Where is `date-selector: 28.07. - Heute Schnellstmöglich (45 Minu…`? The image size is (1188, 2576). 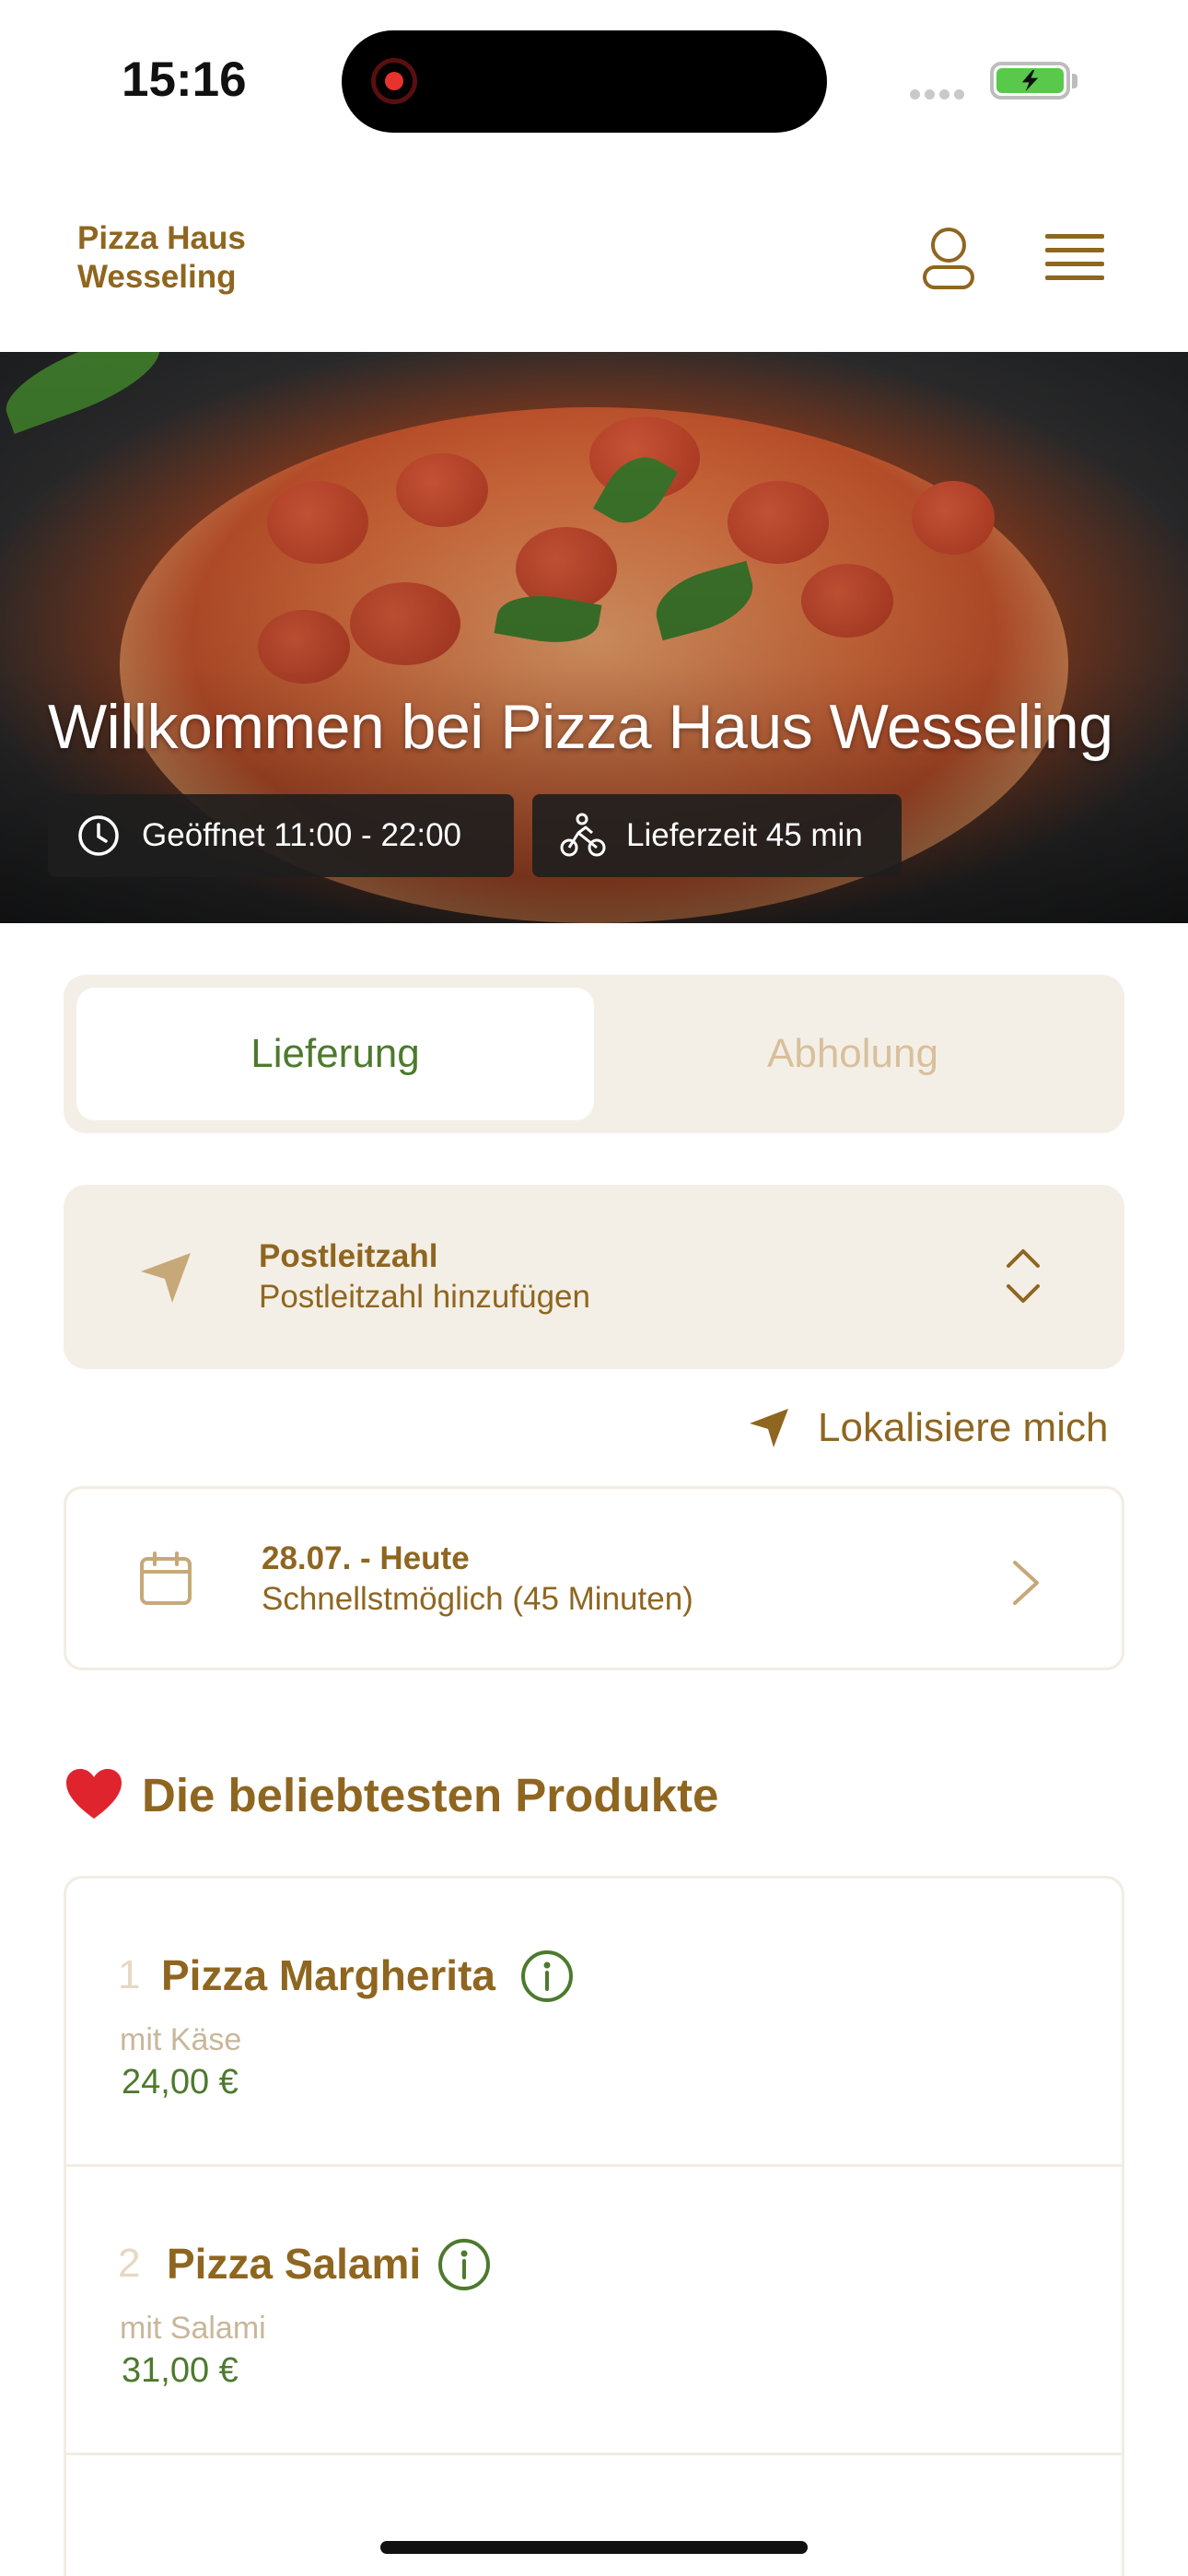
date-selector: 28.07. - Heute Schnellstmöglich (45 Minu… is located at coordinates (594, 1578).